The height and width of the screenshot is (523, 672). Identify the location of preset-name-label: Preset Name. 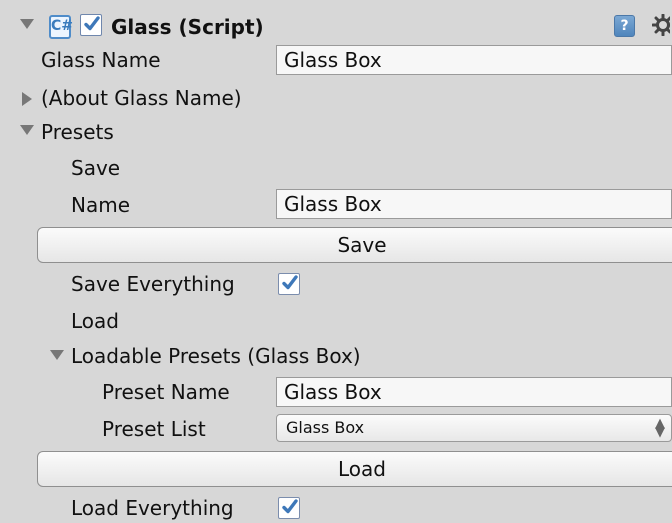
(166, 392).